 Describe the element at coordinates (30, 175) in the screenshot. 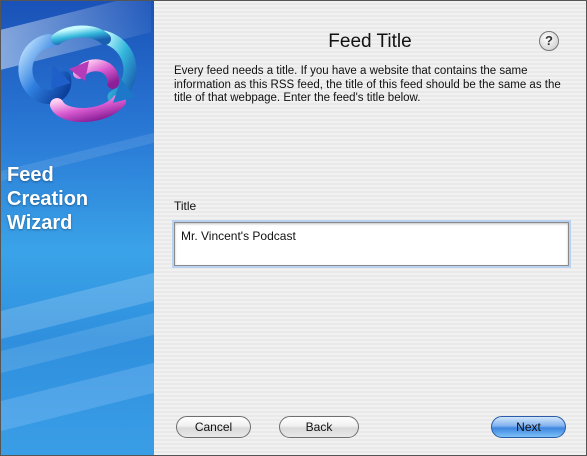

I see `wizard-title-line: Feed` at that location.